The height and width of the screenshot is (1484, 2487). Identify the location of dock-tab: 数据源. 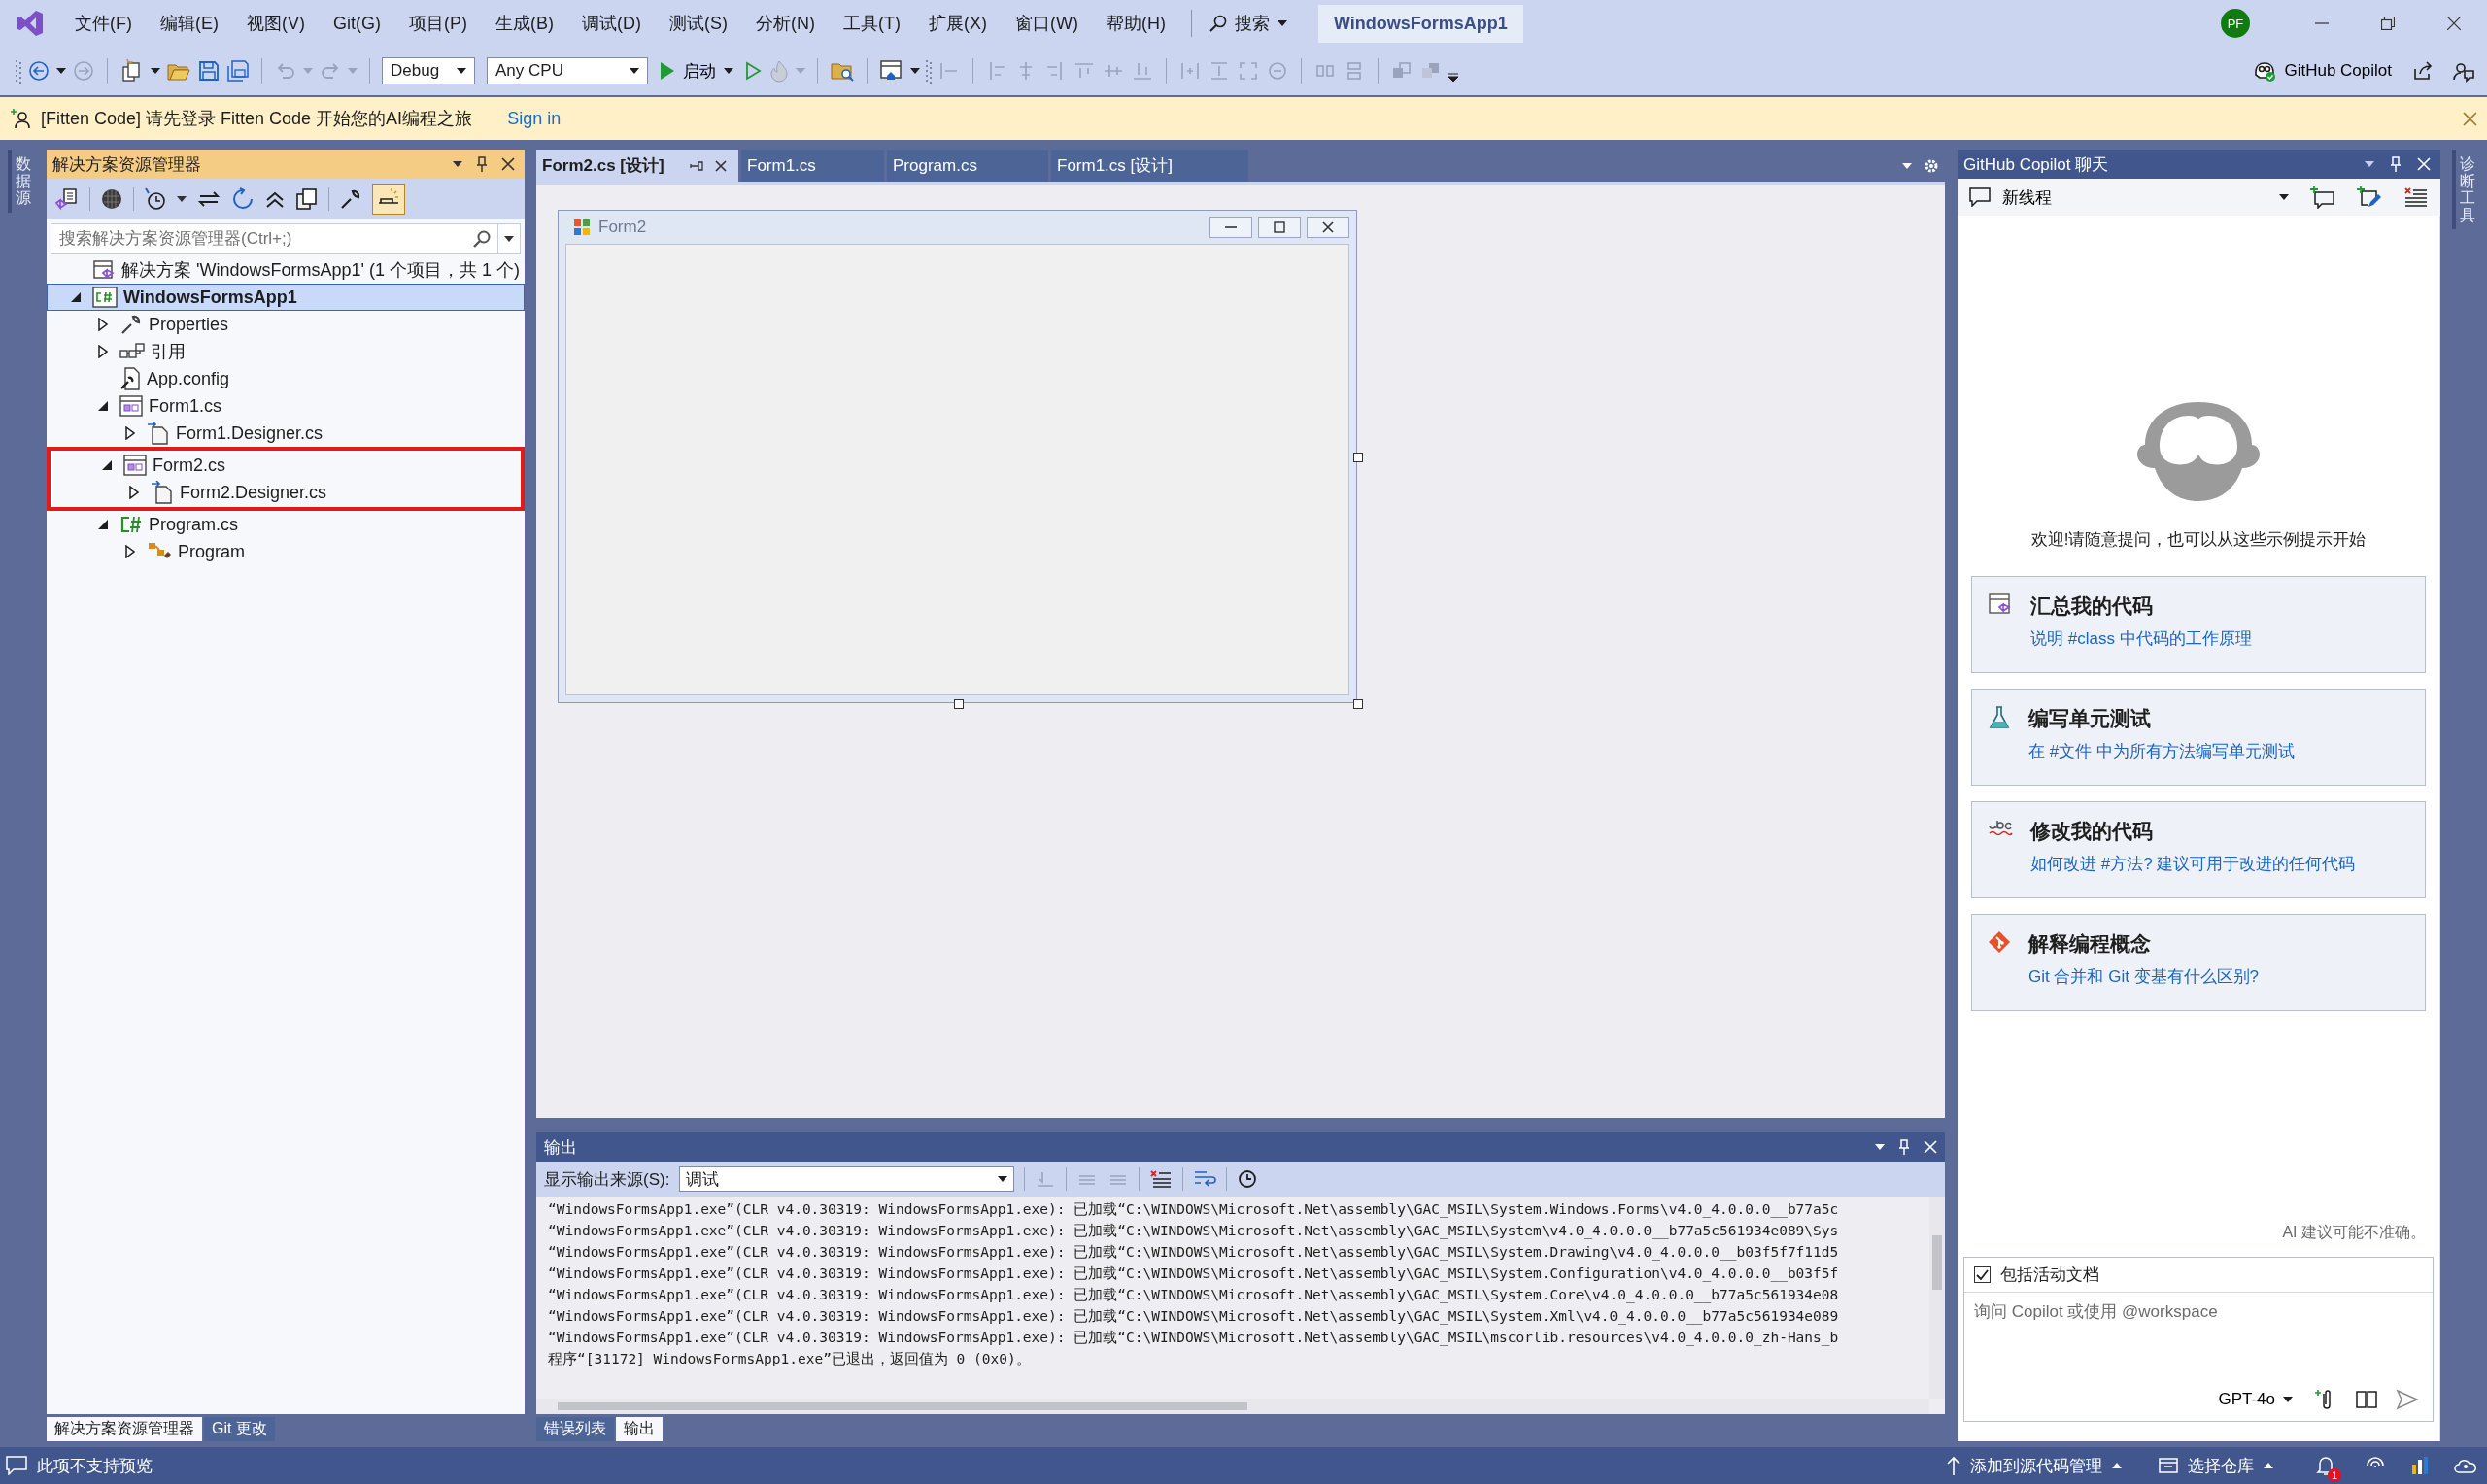
(21, 181).